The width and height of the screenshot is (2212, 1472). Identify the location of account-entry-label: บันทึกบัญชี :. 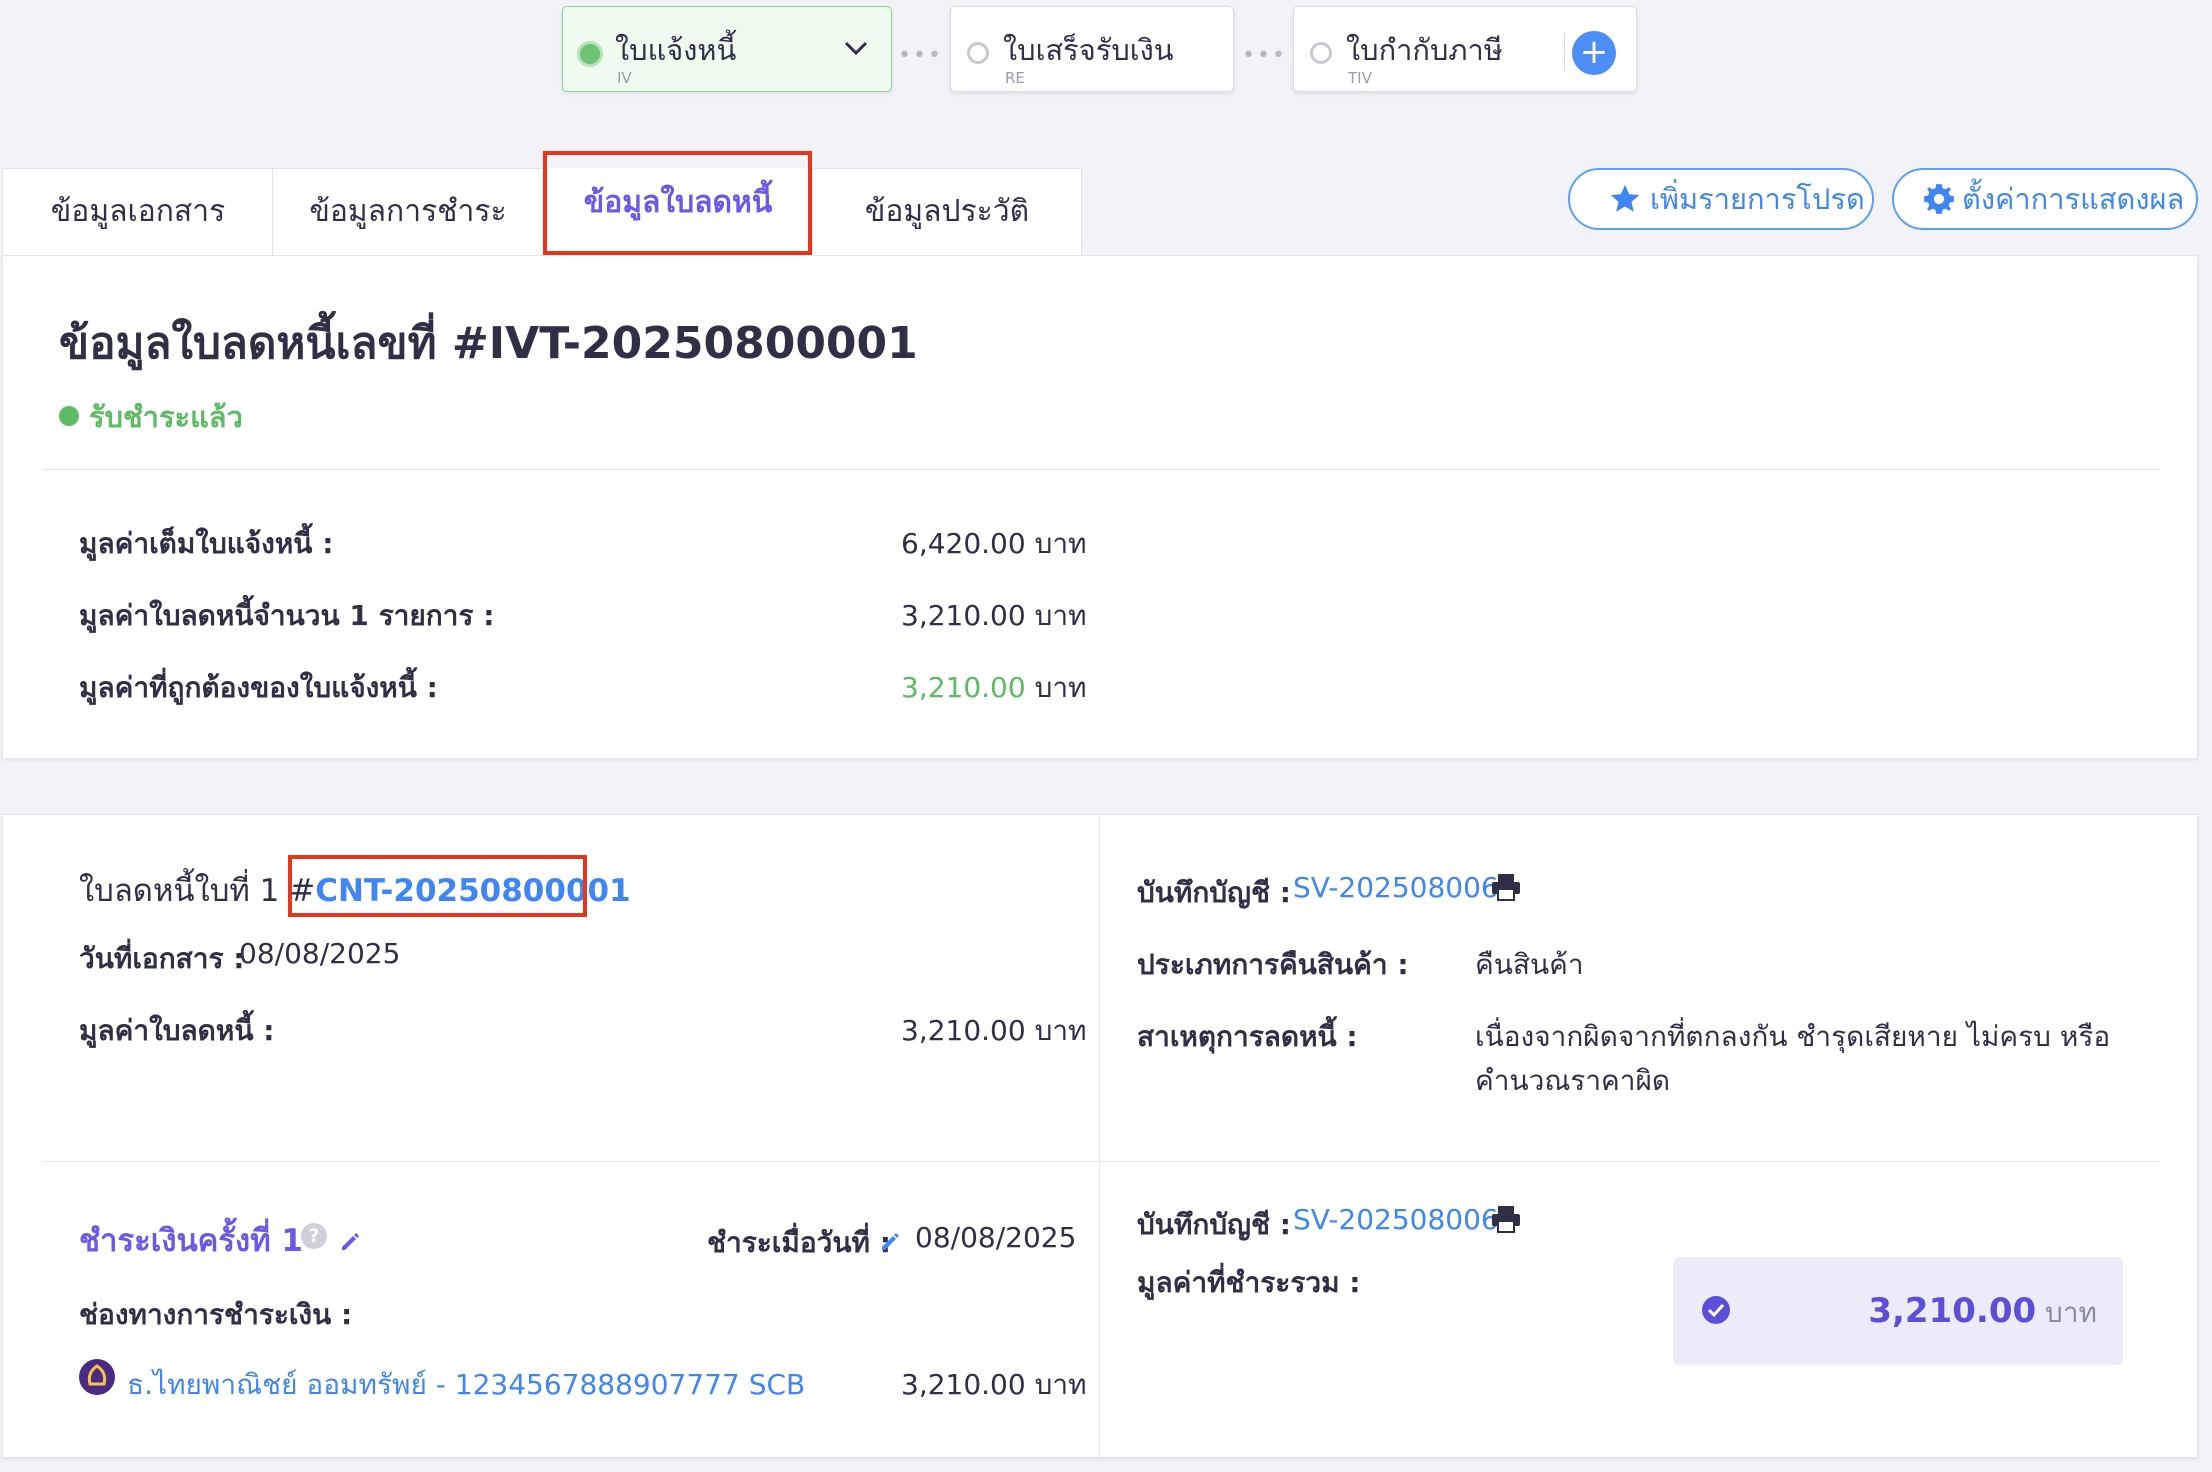
(1214, 892).